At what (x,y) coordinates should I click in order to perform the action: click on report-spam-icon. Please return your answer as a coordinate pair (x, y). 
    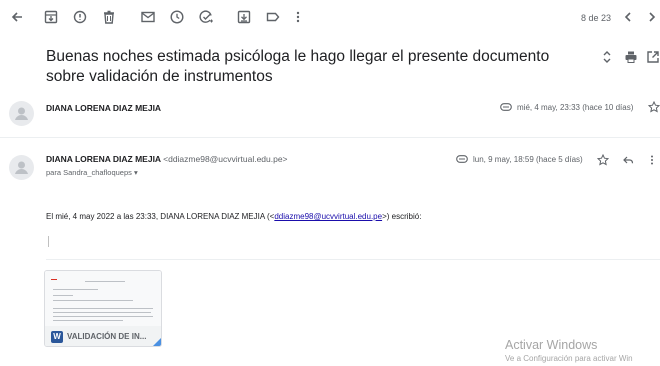
    Looking at the image, I should click on (80, 17).